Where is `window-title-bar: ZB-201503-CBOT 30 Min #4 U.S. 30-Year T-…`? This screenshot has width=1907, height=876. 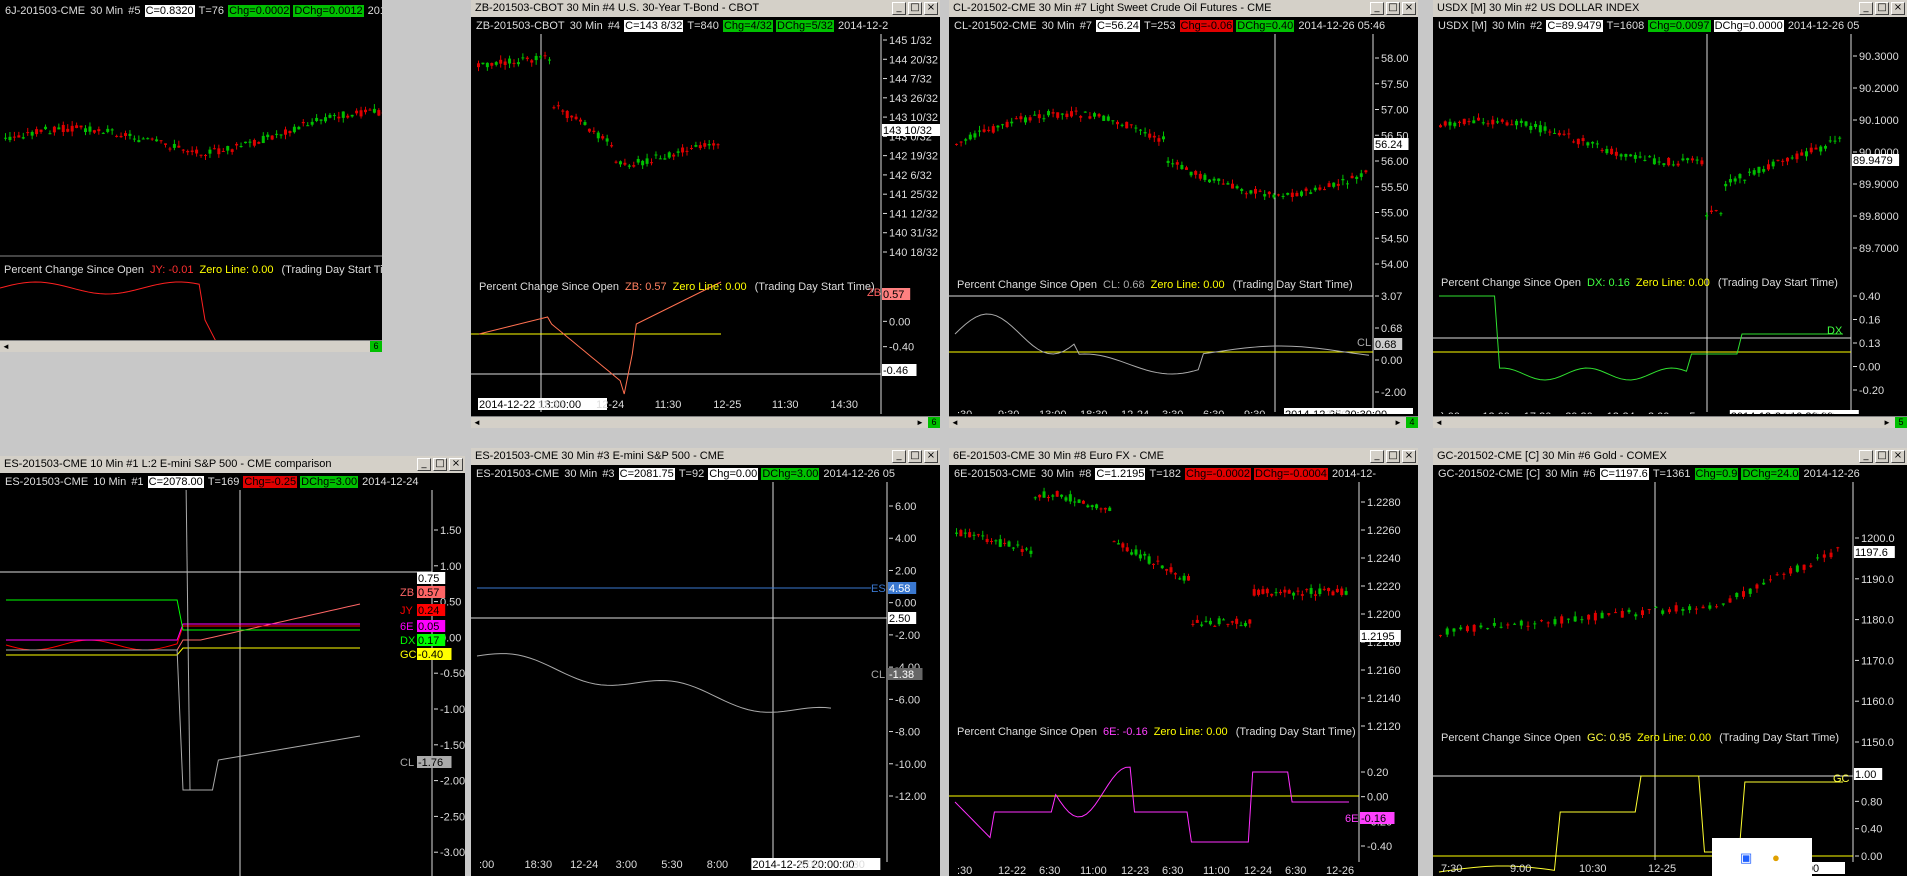
window-title-bar: ZB-201503-CBOT 30 Min #4 U.S. 30-Year T-… is located at coordinates (705, 8).